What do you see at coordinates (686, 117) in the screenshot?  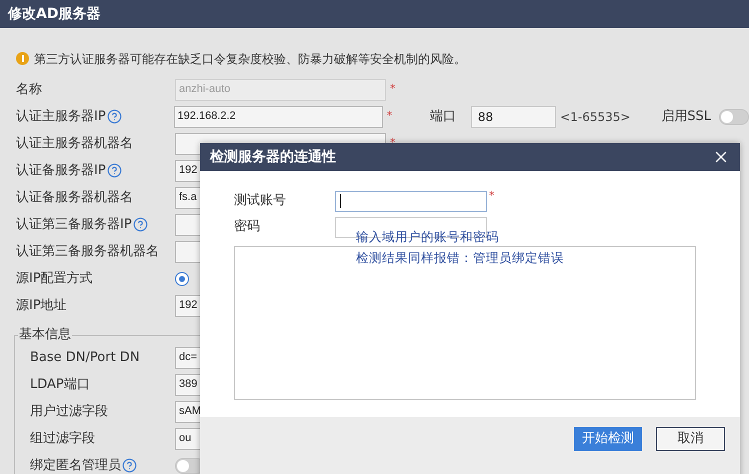 I see `field-label: 启用SSL` at bounding box center [686, 117].